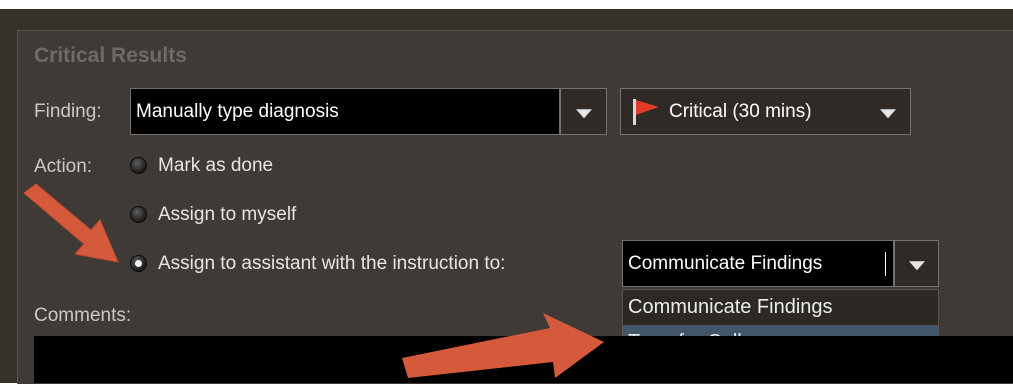  I want to click on radio-label-assign-to-myself: Assign to myself, so click(227, 214).